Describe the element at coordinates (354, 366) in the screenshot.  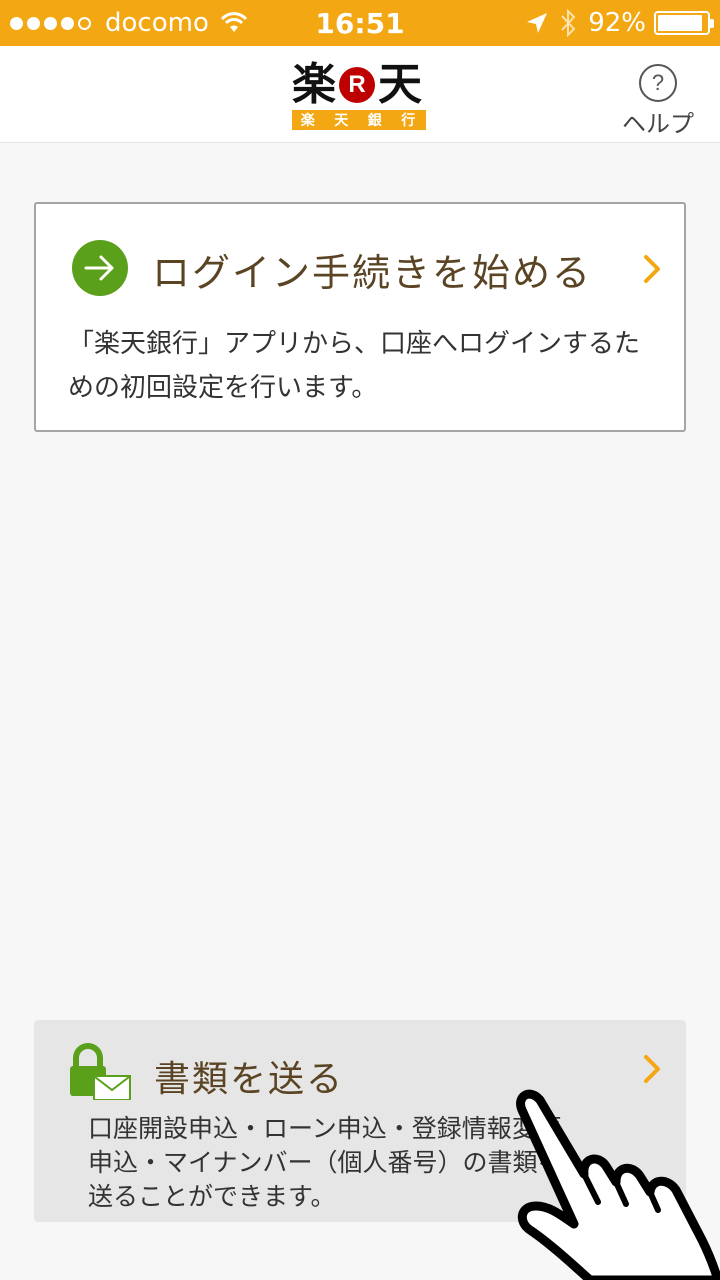
I see `login-card-description: 「楽天銀行」アプリから、口座へログインするための初回設定を行います。` at that location.